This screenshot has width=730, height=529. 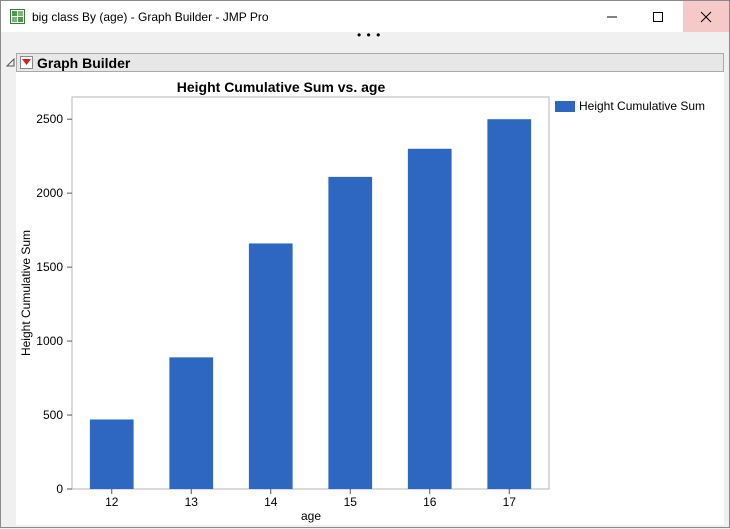 I want to click on red-triangle-icon, so click(x=26, y=62).